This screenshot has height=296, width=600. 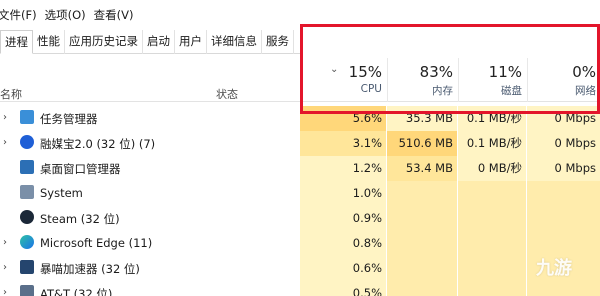 I want to click on table-row: Steam (32 位) 0.9%, so click(x=300, y=218).